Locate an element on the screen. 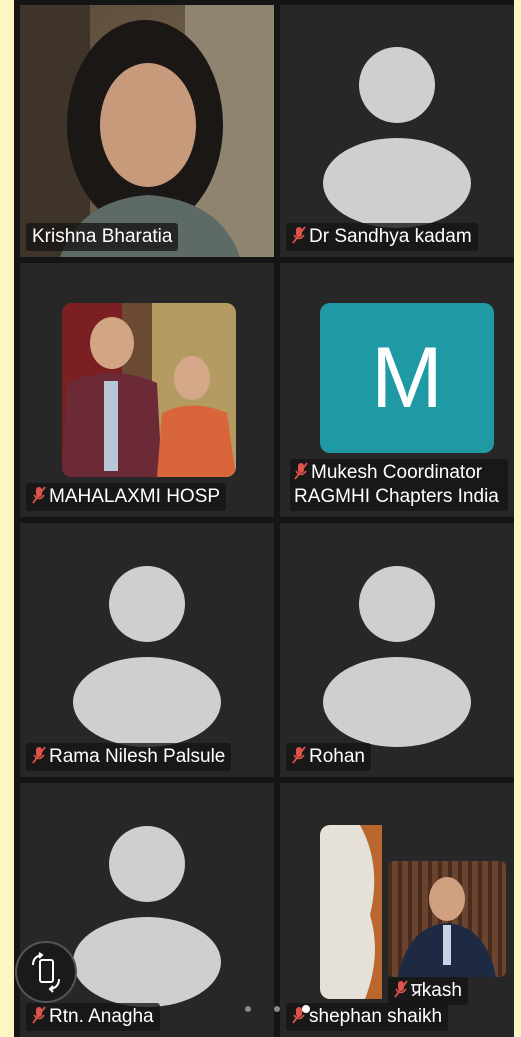  participant-name: Dr Sandhya kadam is located at coordinates (382, 237).